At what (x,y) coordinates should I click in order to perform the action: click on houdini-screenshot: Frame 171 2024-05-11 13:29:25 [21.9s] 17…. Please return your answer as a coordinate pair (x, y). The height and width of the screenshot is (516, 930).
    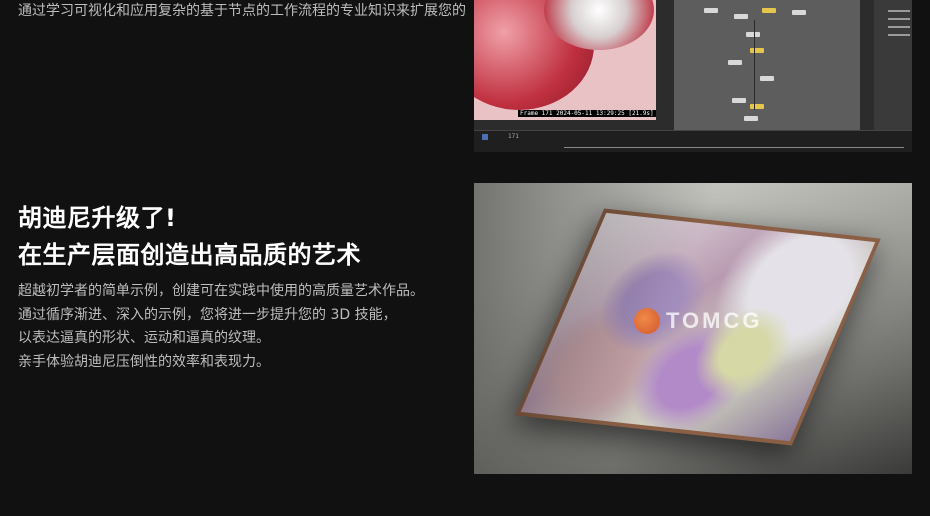
    Looking at the image, I should click on (693, 76).